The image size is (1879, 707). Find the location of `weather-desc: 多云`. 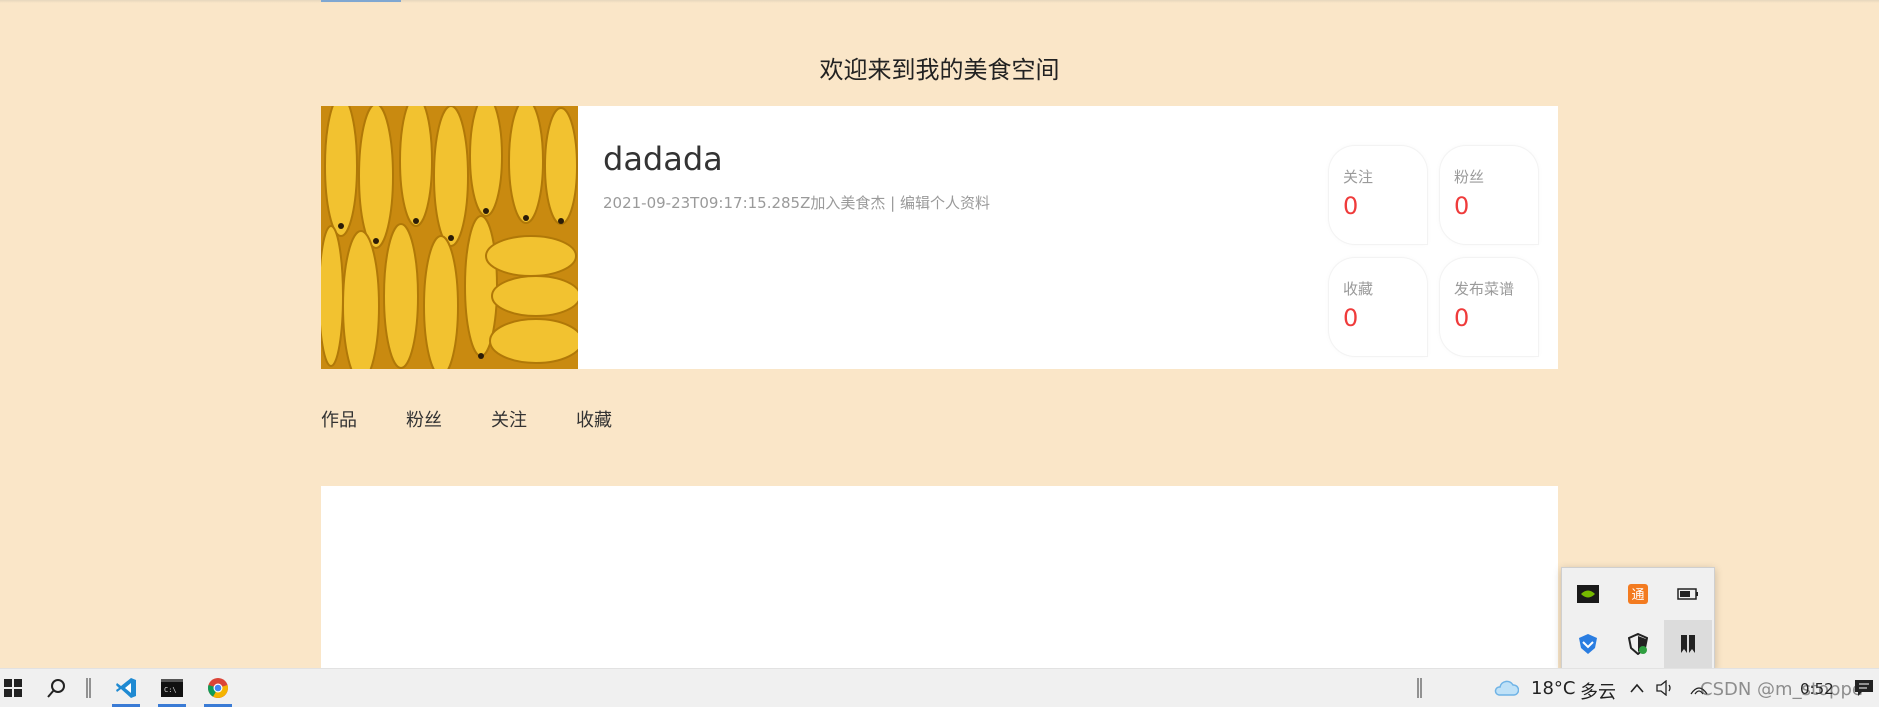

weather-desc: 多云 is located at coordinates (1598, 691).